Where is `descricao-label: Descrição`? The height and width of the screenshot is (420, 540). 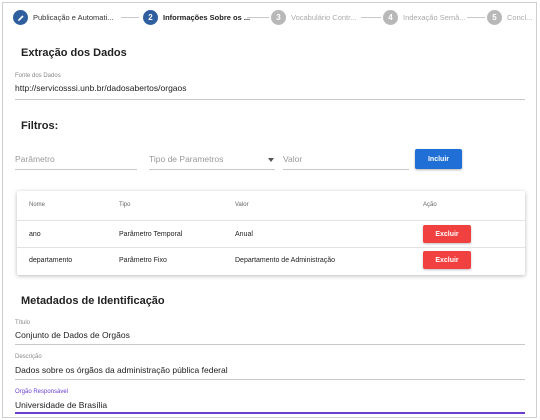
descricao-label: Descrição is located at coordinates (28, 357).